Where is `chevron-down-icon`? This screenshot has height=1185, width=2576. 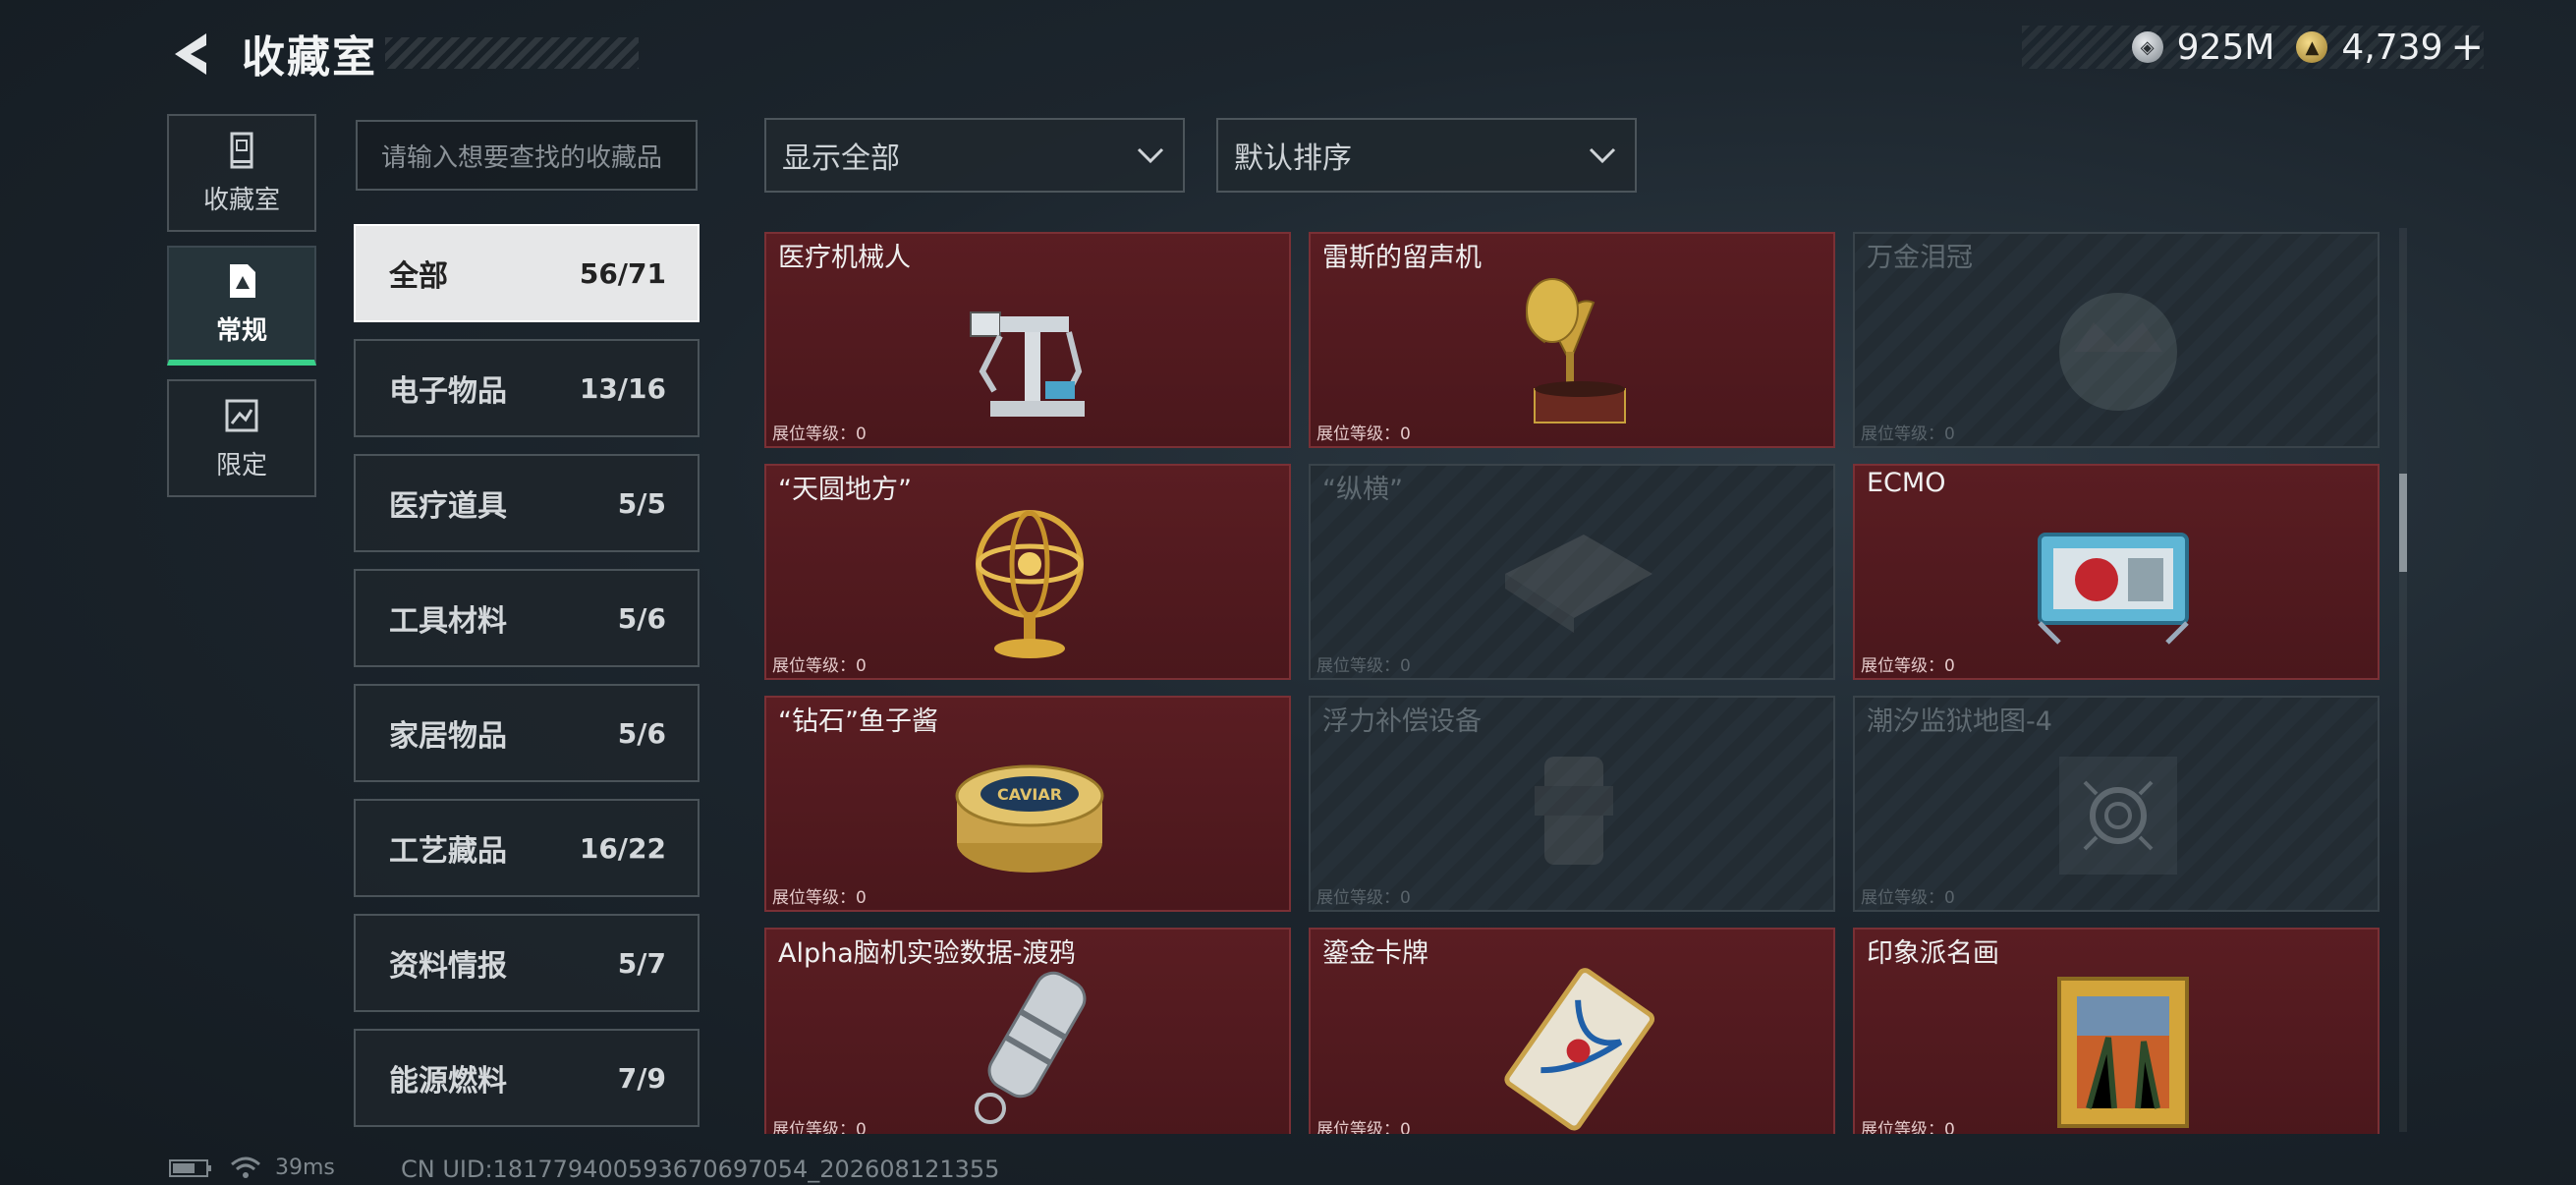
chevron-down-icon is located at coordinates (1602, 155).